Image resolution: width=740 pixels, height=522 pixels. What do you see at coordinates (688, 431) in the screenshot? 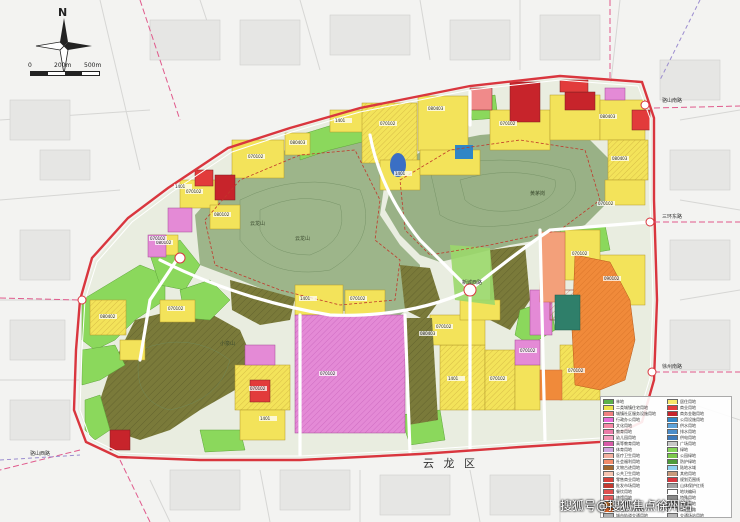
I see `legend-label: 排水用地` at bounding box center [688, 431].